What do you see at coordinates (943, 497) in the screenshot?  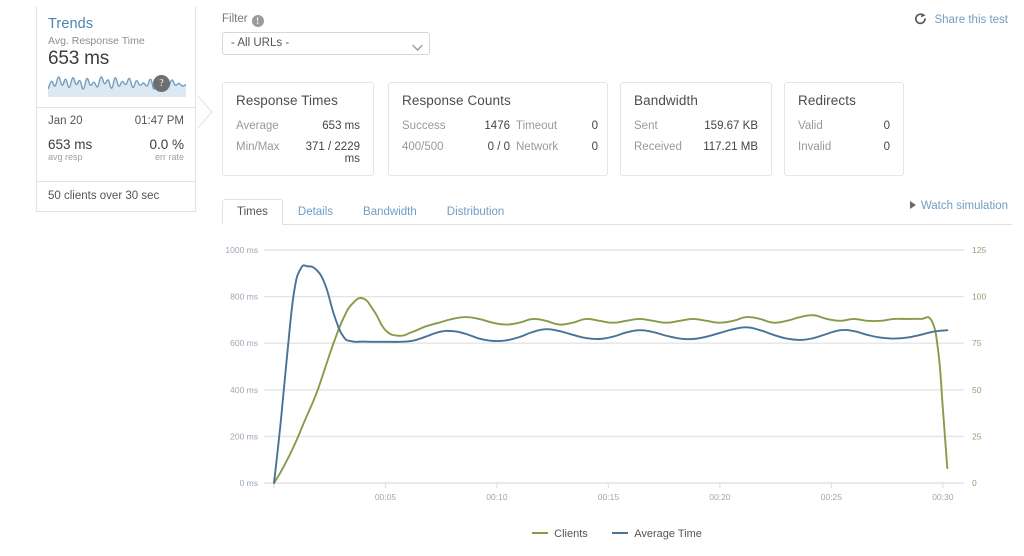 I see `svg-text: 00:30` at bounding box center [943, 497].